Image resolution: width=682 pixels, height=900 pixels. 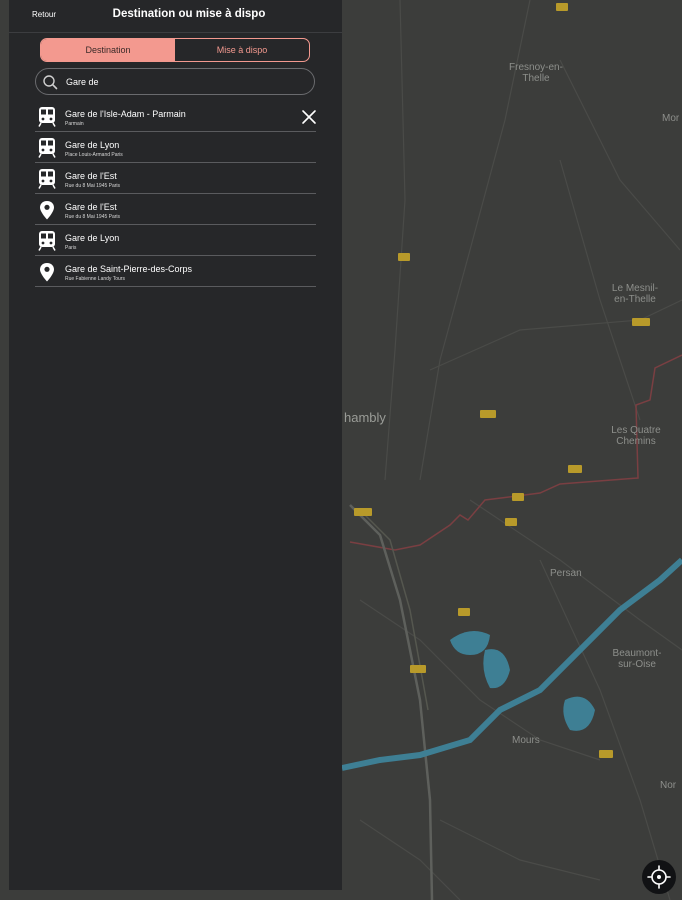 What do you see at coordinates (71, 248) in the screenshot?
I see `result-subtitle: Paris` at bounding box center [71, 248].